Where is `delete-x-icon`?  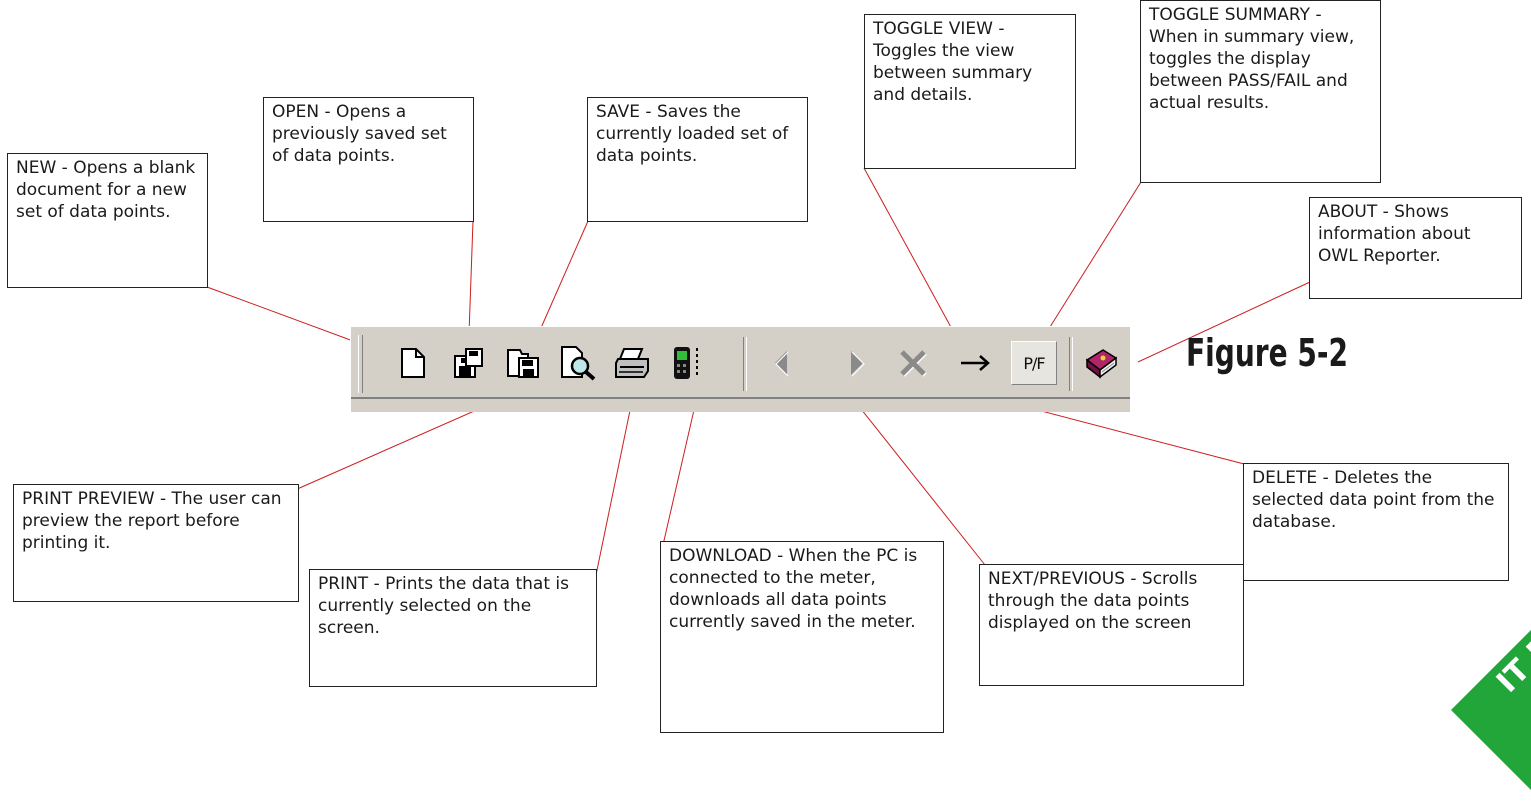
delete-x-icon is located at coordinates (913, 363).